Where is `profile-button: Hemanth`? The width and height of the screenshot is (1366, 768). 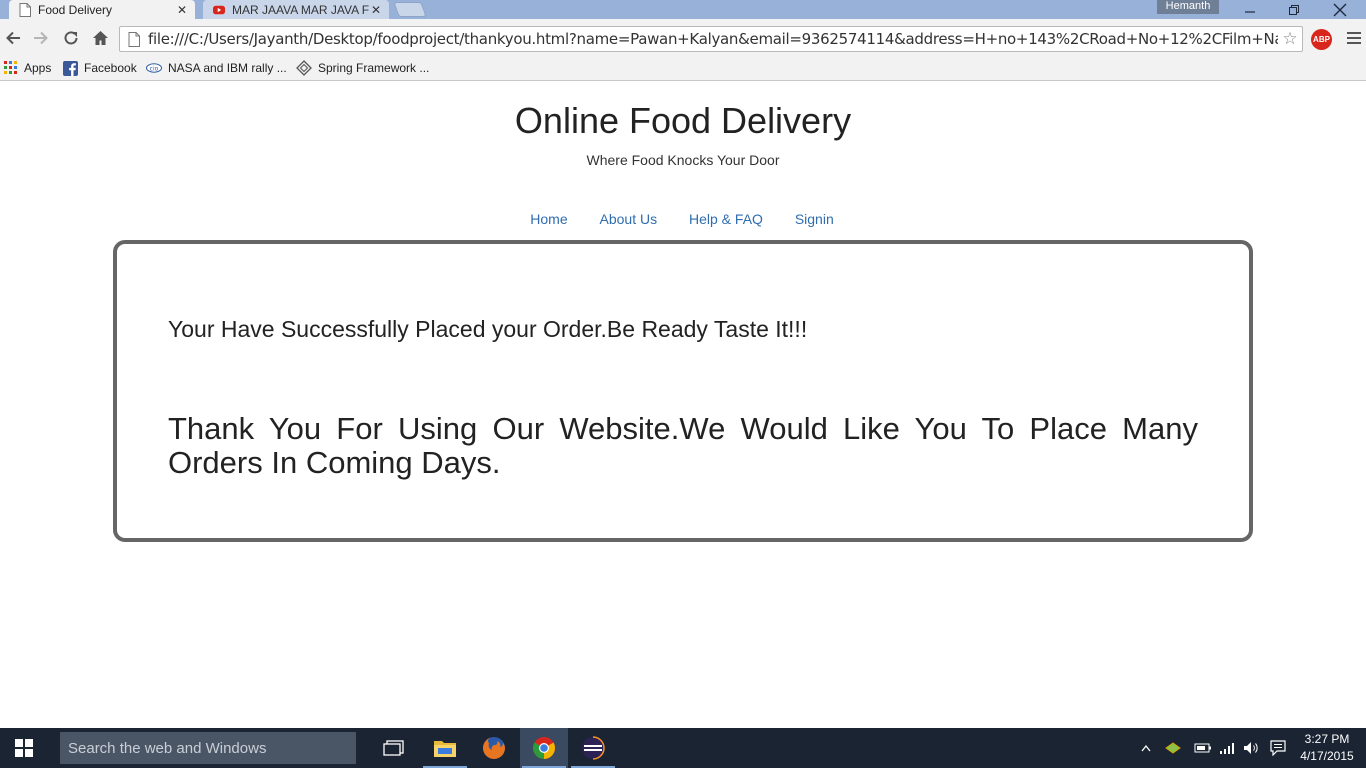 profile-button: Hemanth is located at coordinates (1188, 7).